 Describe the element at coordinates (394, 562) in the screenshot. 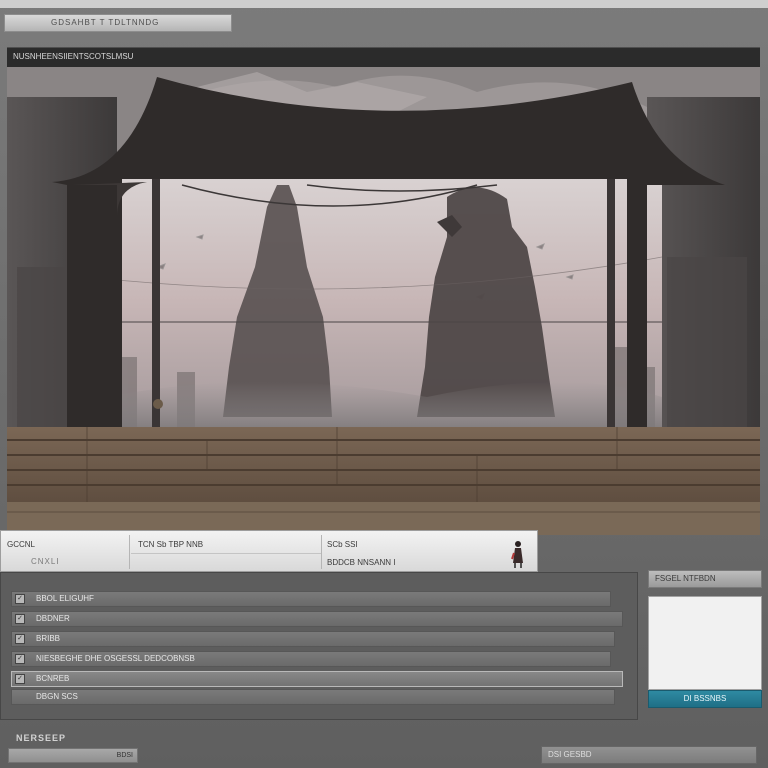

I see `field3-value-suffix: I` at that location.